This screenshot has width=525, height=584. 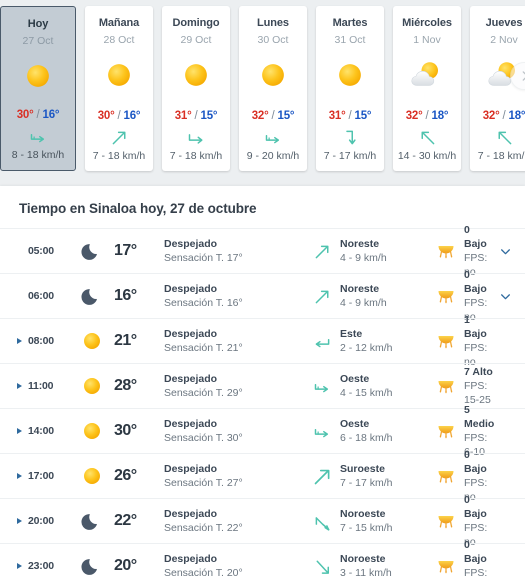 I want to click on day-forecast-card: Martes 31 Oct 31° / 15° 7 - 17 km/h, so click(x=350, y=88).